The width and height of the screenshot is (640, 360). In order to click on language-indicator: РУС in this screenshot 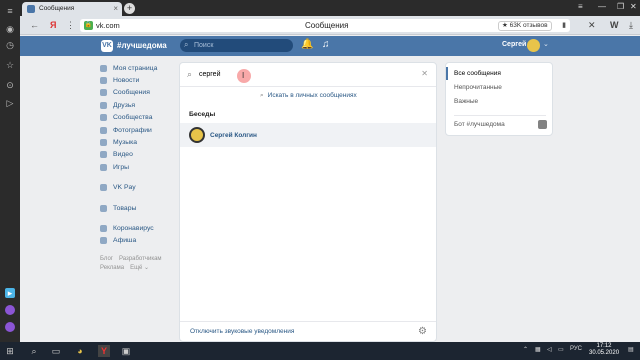, I will do `click(576, 349)`.